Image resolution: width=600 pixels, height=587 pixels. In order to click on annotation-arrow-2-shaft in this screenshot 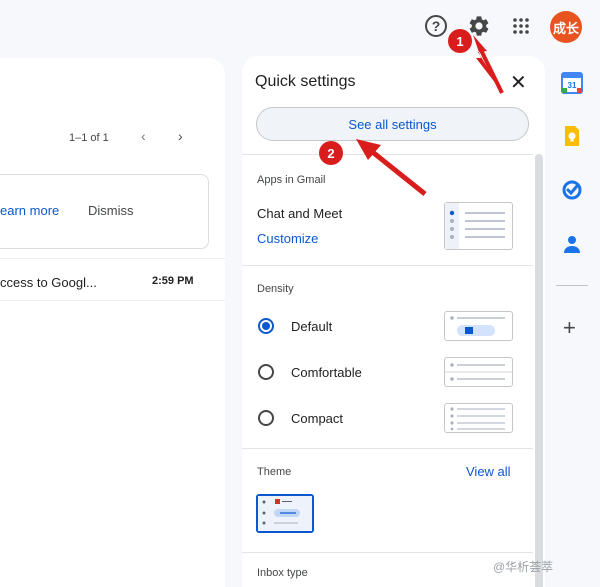, I will do `click(397, 172)`.